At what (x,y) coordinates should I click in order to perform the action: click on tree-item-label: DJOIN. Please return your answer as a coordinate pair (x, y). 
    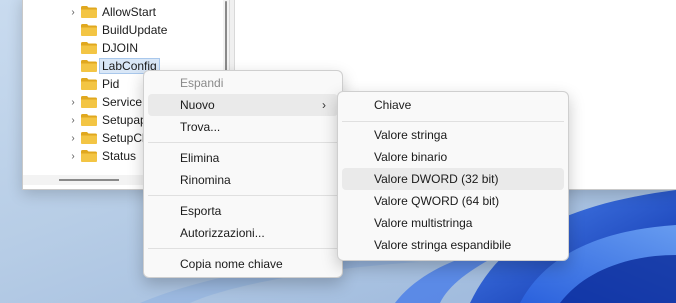
    Looking at the image, I should click on (120, 48).